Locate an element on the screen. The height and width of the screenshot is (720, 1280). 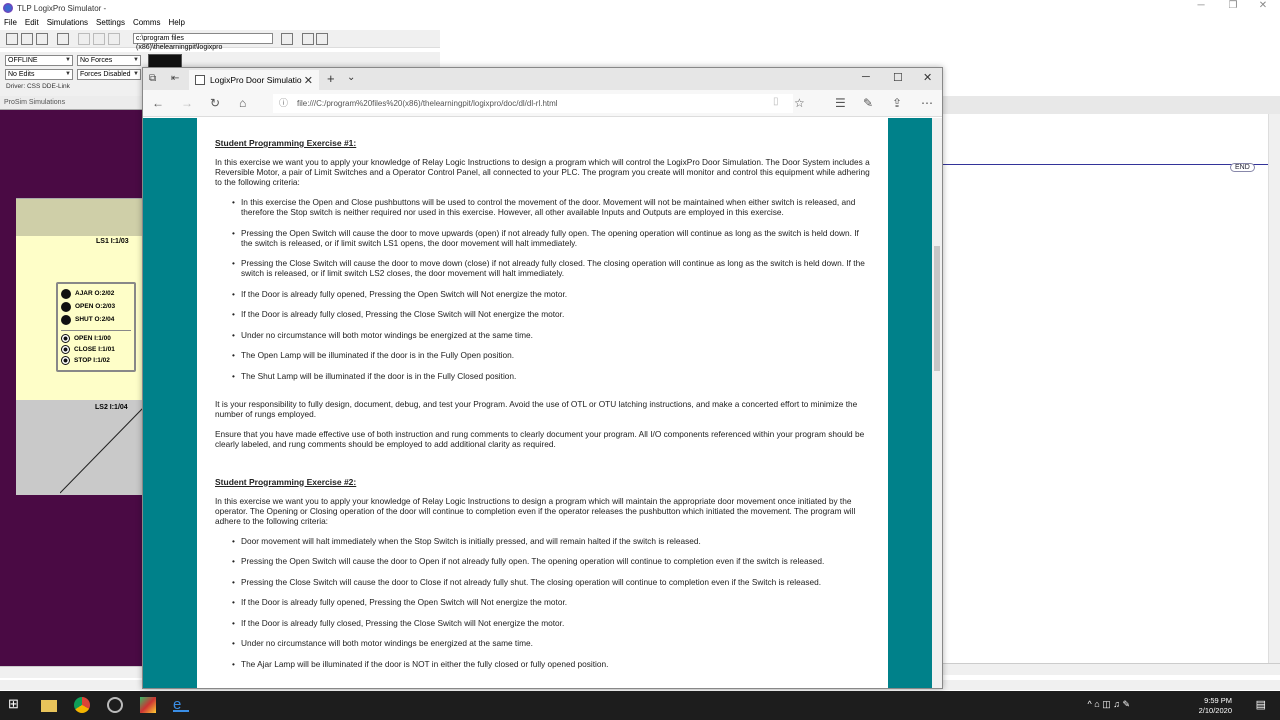
forward-icon: → is located at coordinates (187, 103).